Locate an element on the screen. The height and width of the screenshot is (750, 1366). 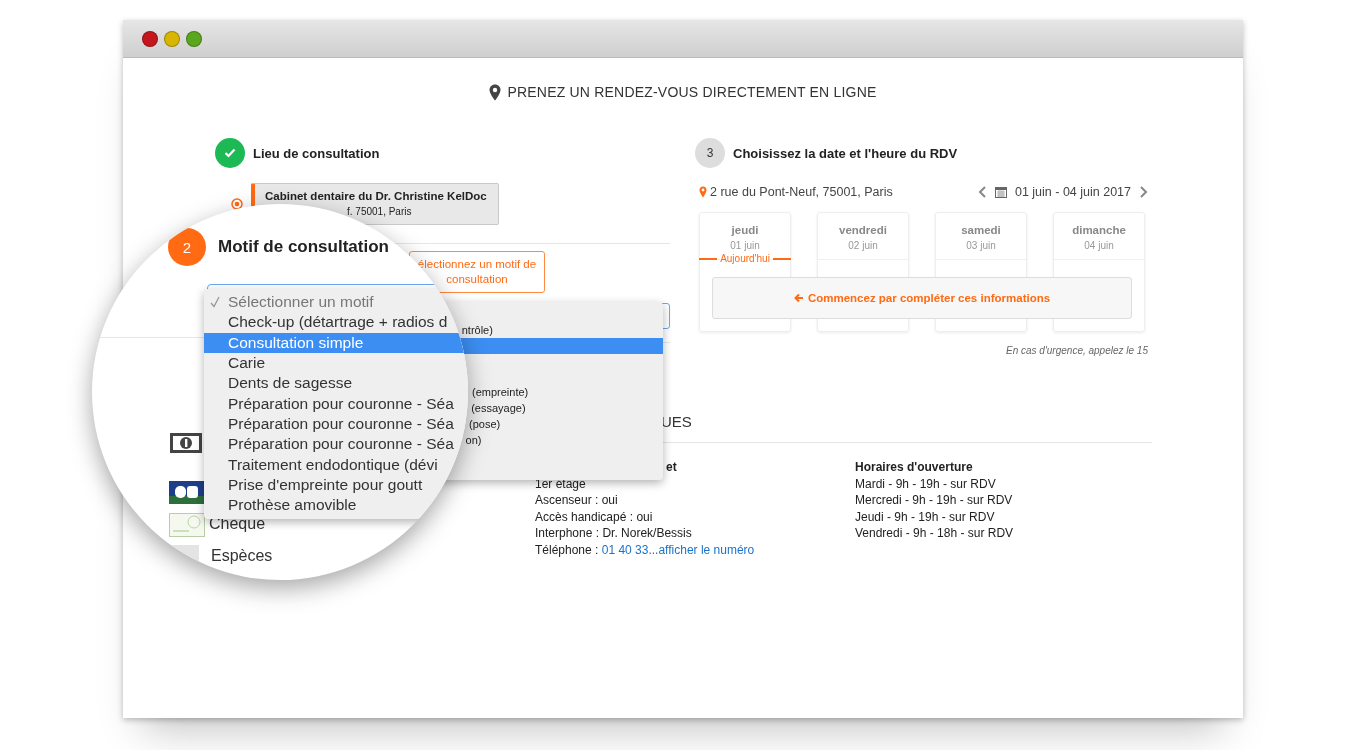
step-title: Choisissez la date et l'heure du RDV is located at coordinates (845, 153).